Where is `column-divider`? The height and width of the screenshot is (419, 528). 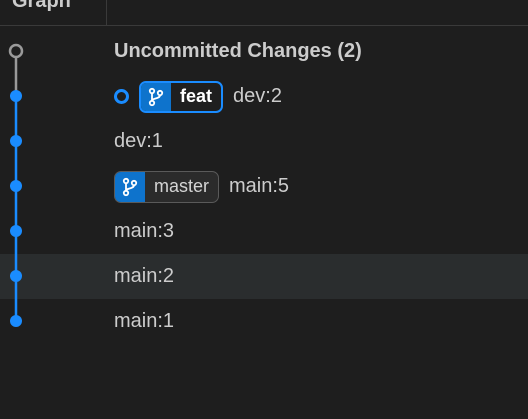 column-divider is located at coordinates (106, 13).